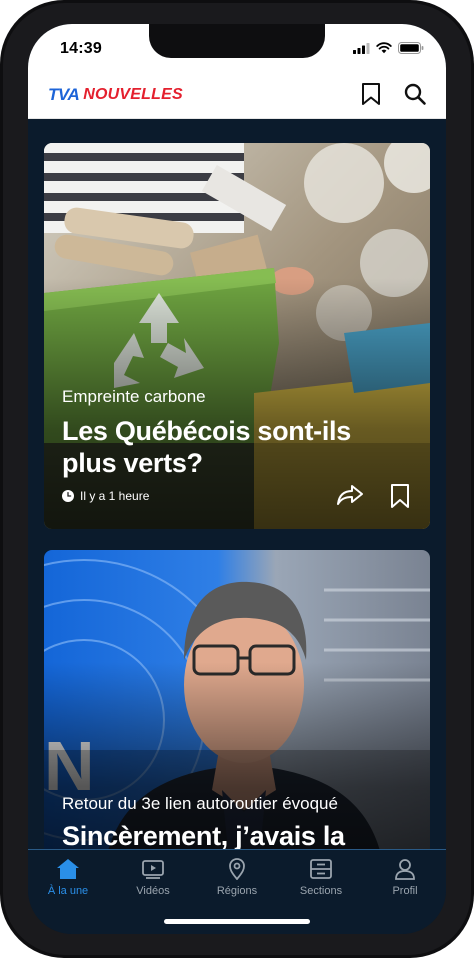 The width and height of the screenshot is (474, 958). What do you see at coordinates (153, 891) in the screenshot?
I see `tab-label: Vidéos` at bounding box center [153, 891].